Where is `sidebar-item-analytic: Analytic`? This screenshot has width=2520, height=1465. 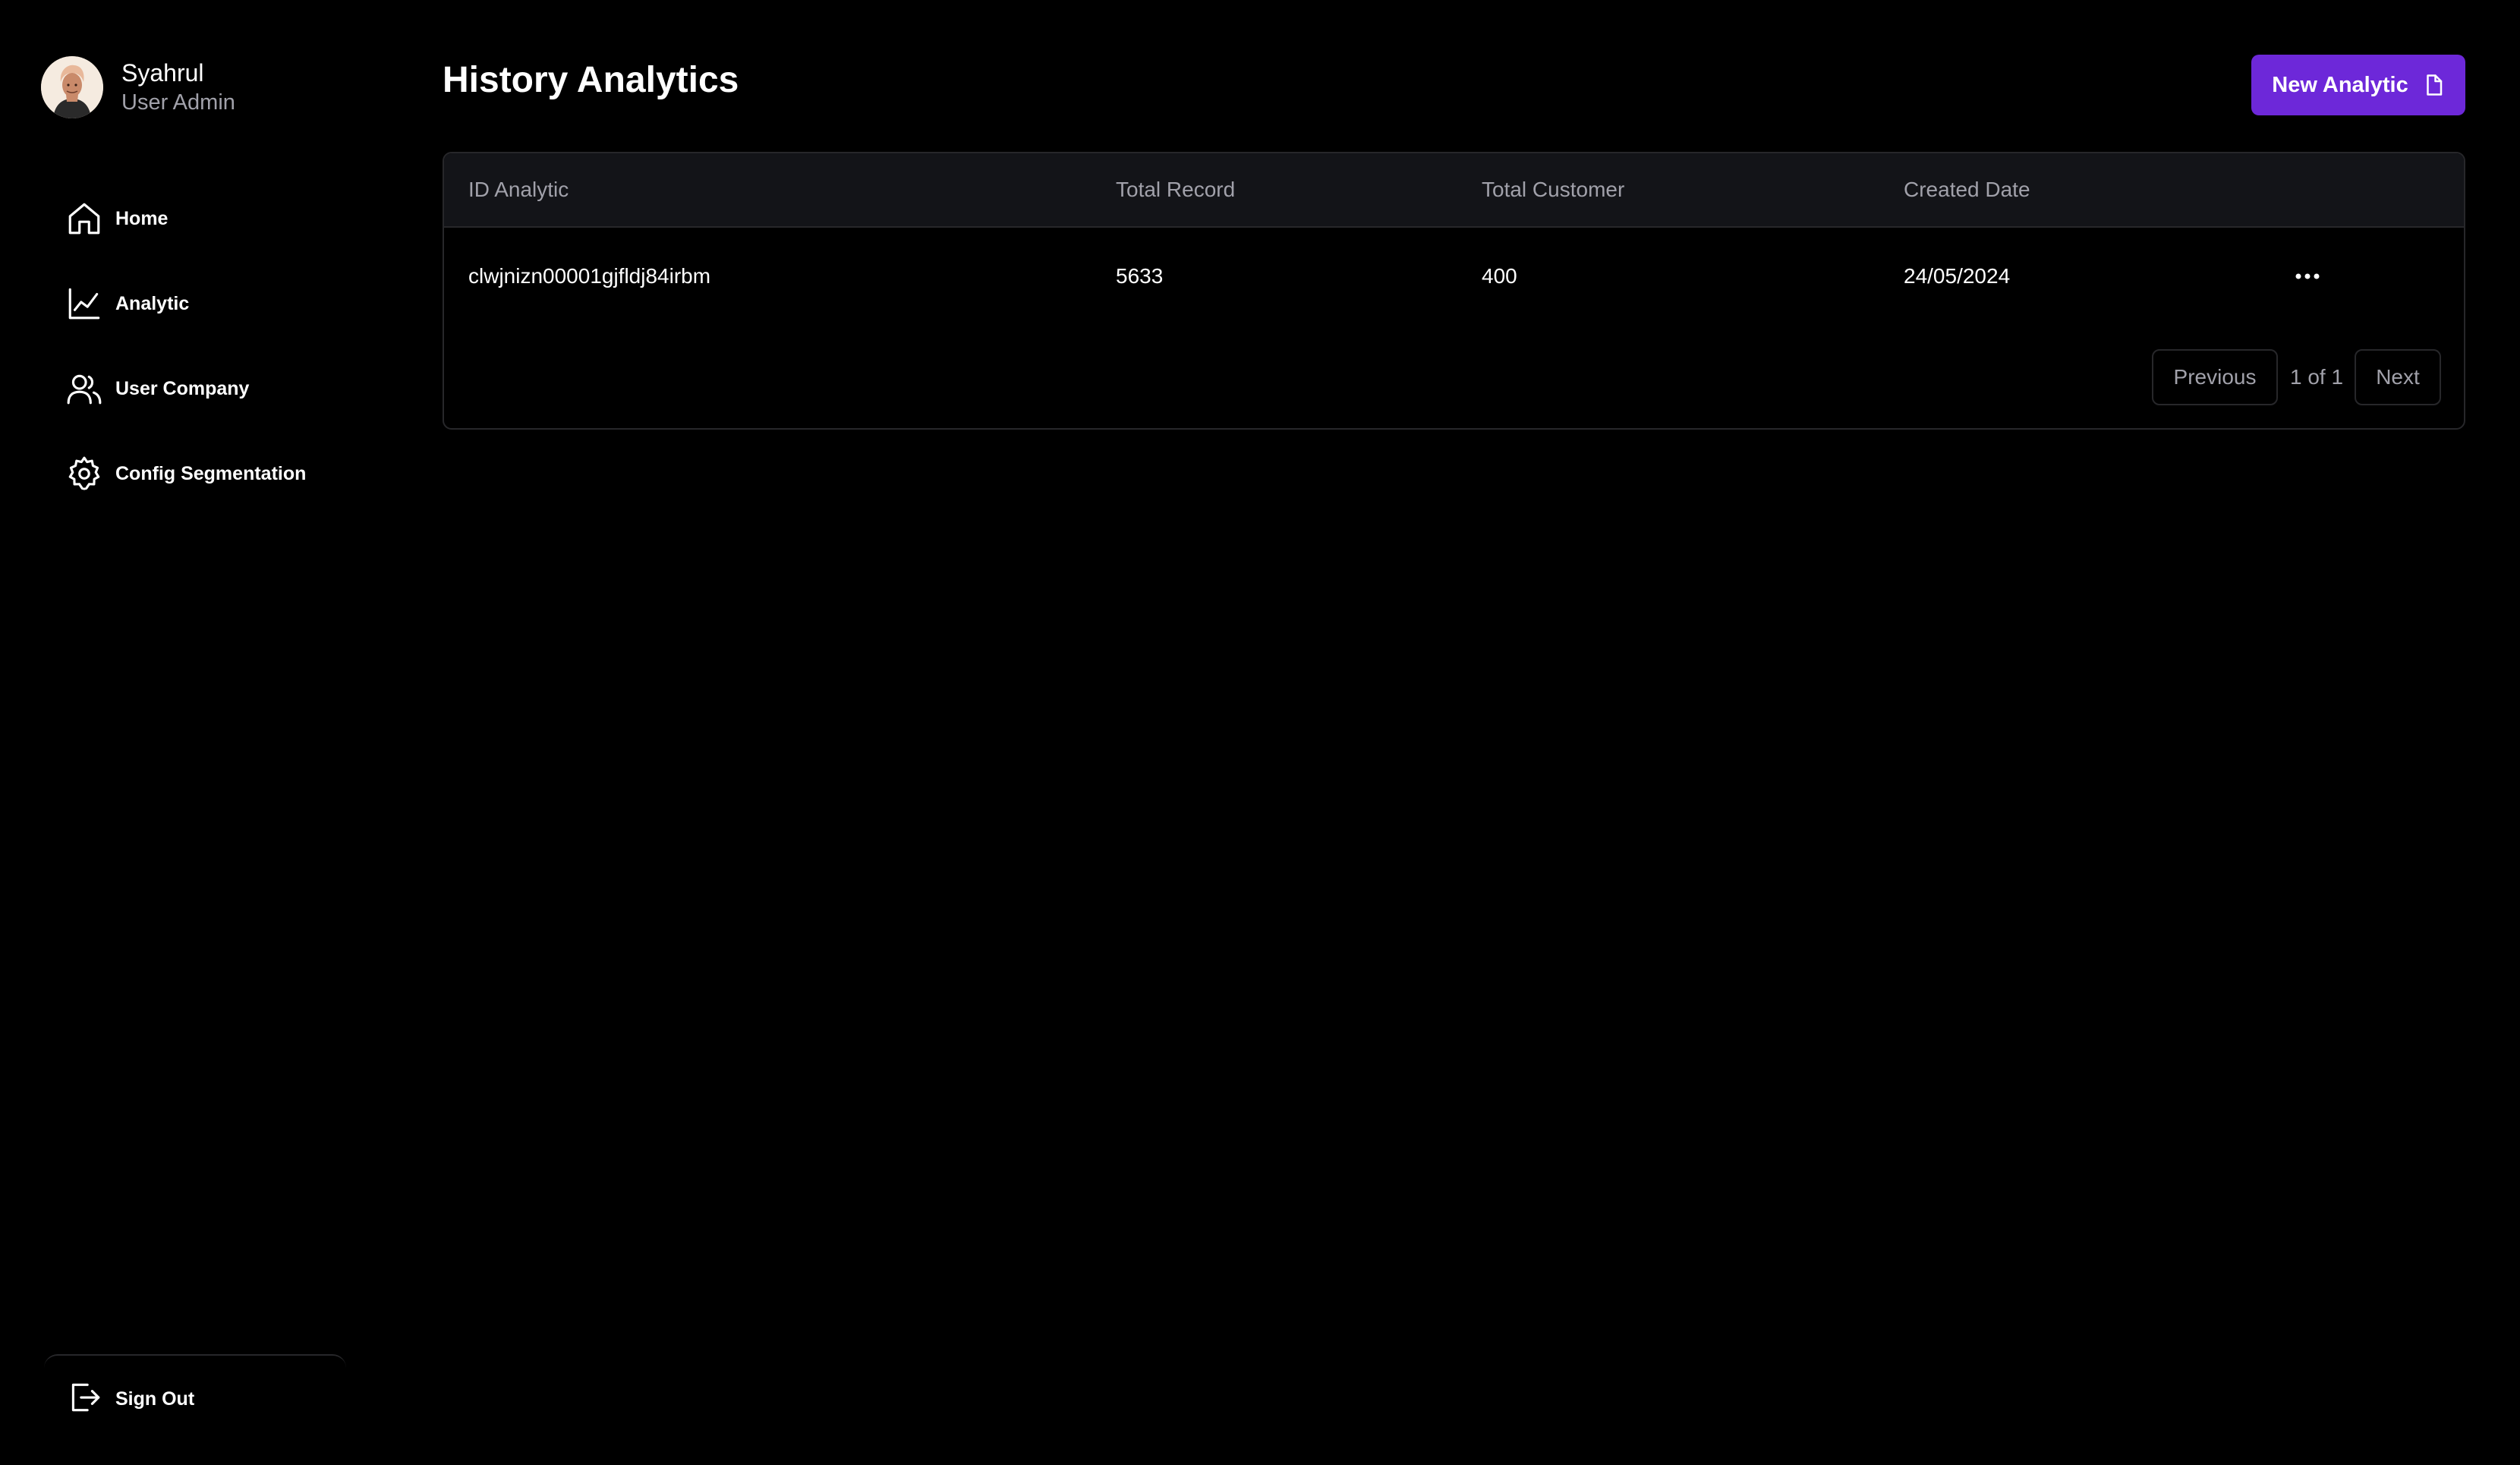
sidebar-item-analytic: Analytic is located at coordinates (185, 304).